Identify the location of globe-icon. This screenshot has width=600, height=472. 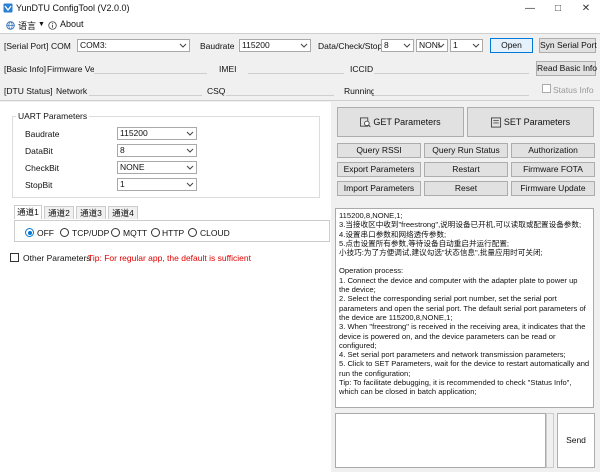
(10, 25).